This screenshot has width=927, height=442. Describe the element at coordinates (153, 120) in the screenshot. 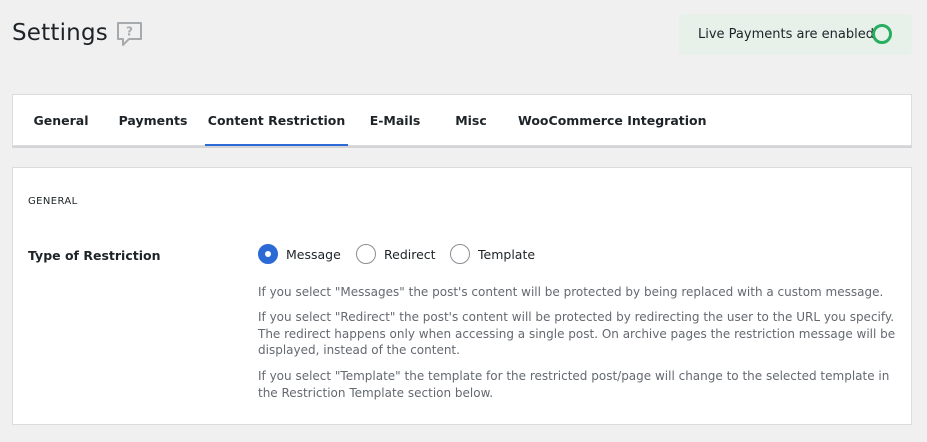

I see `tab-payments: Payments` at that location.